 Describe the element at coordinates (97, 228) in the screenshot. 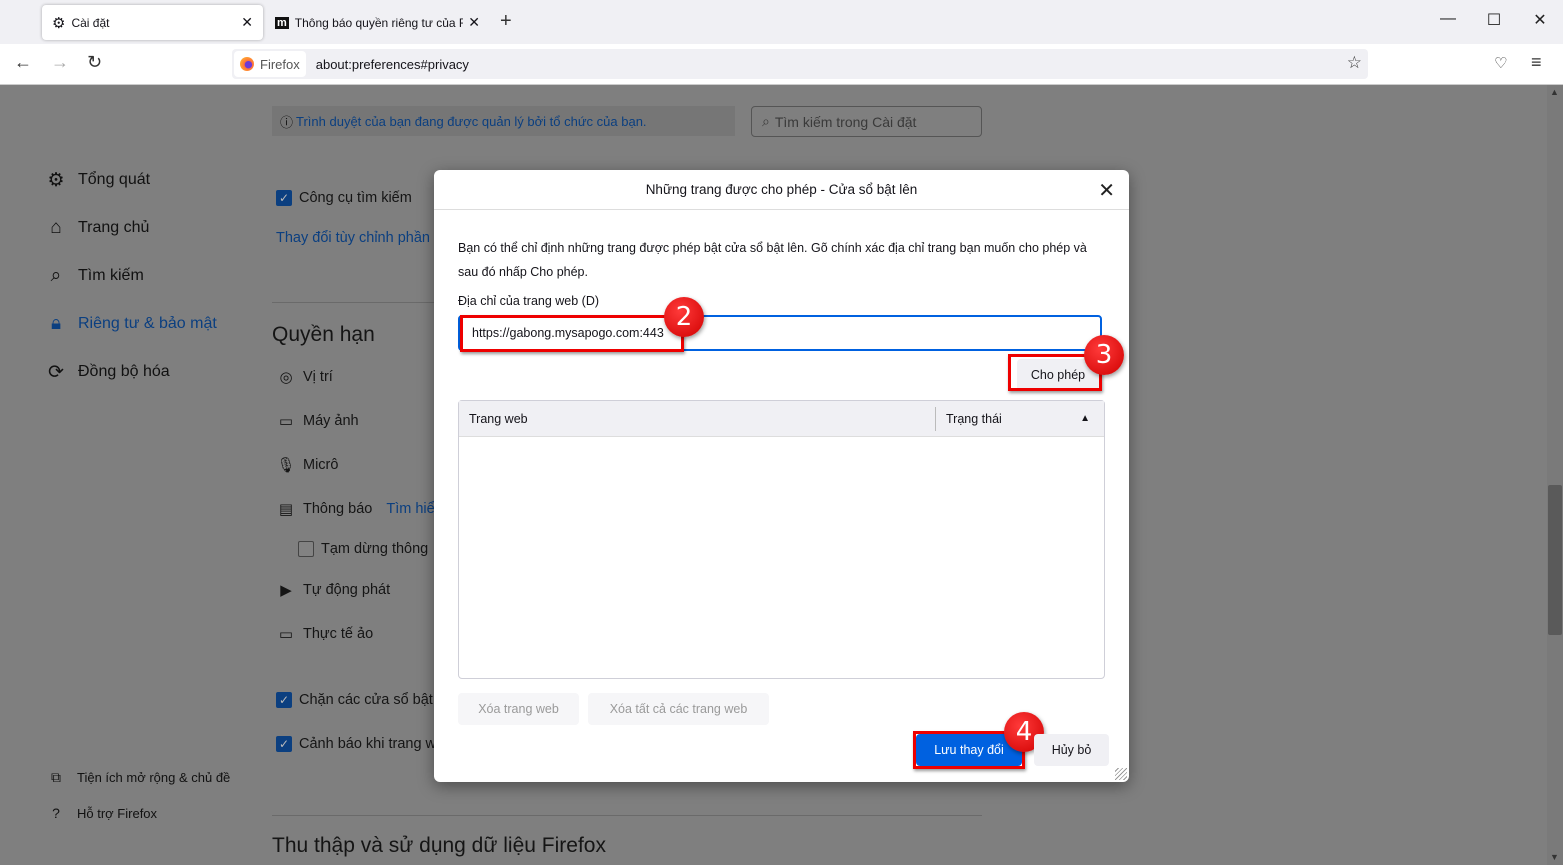

I see `sidebar-item-home: ⌂ Trang chủ` at that location.